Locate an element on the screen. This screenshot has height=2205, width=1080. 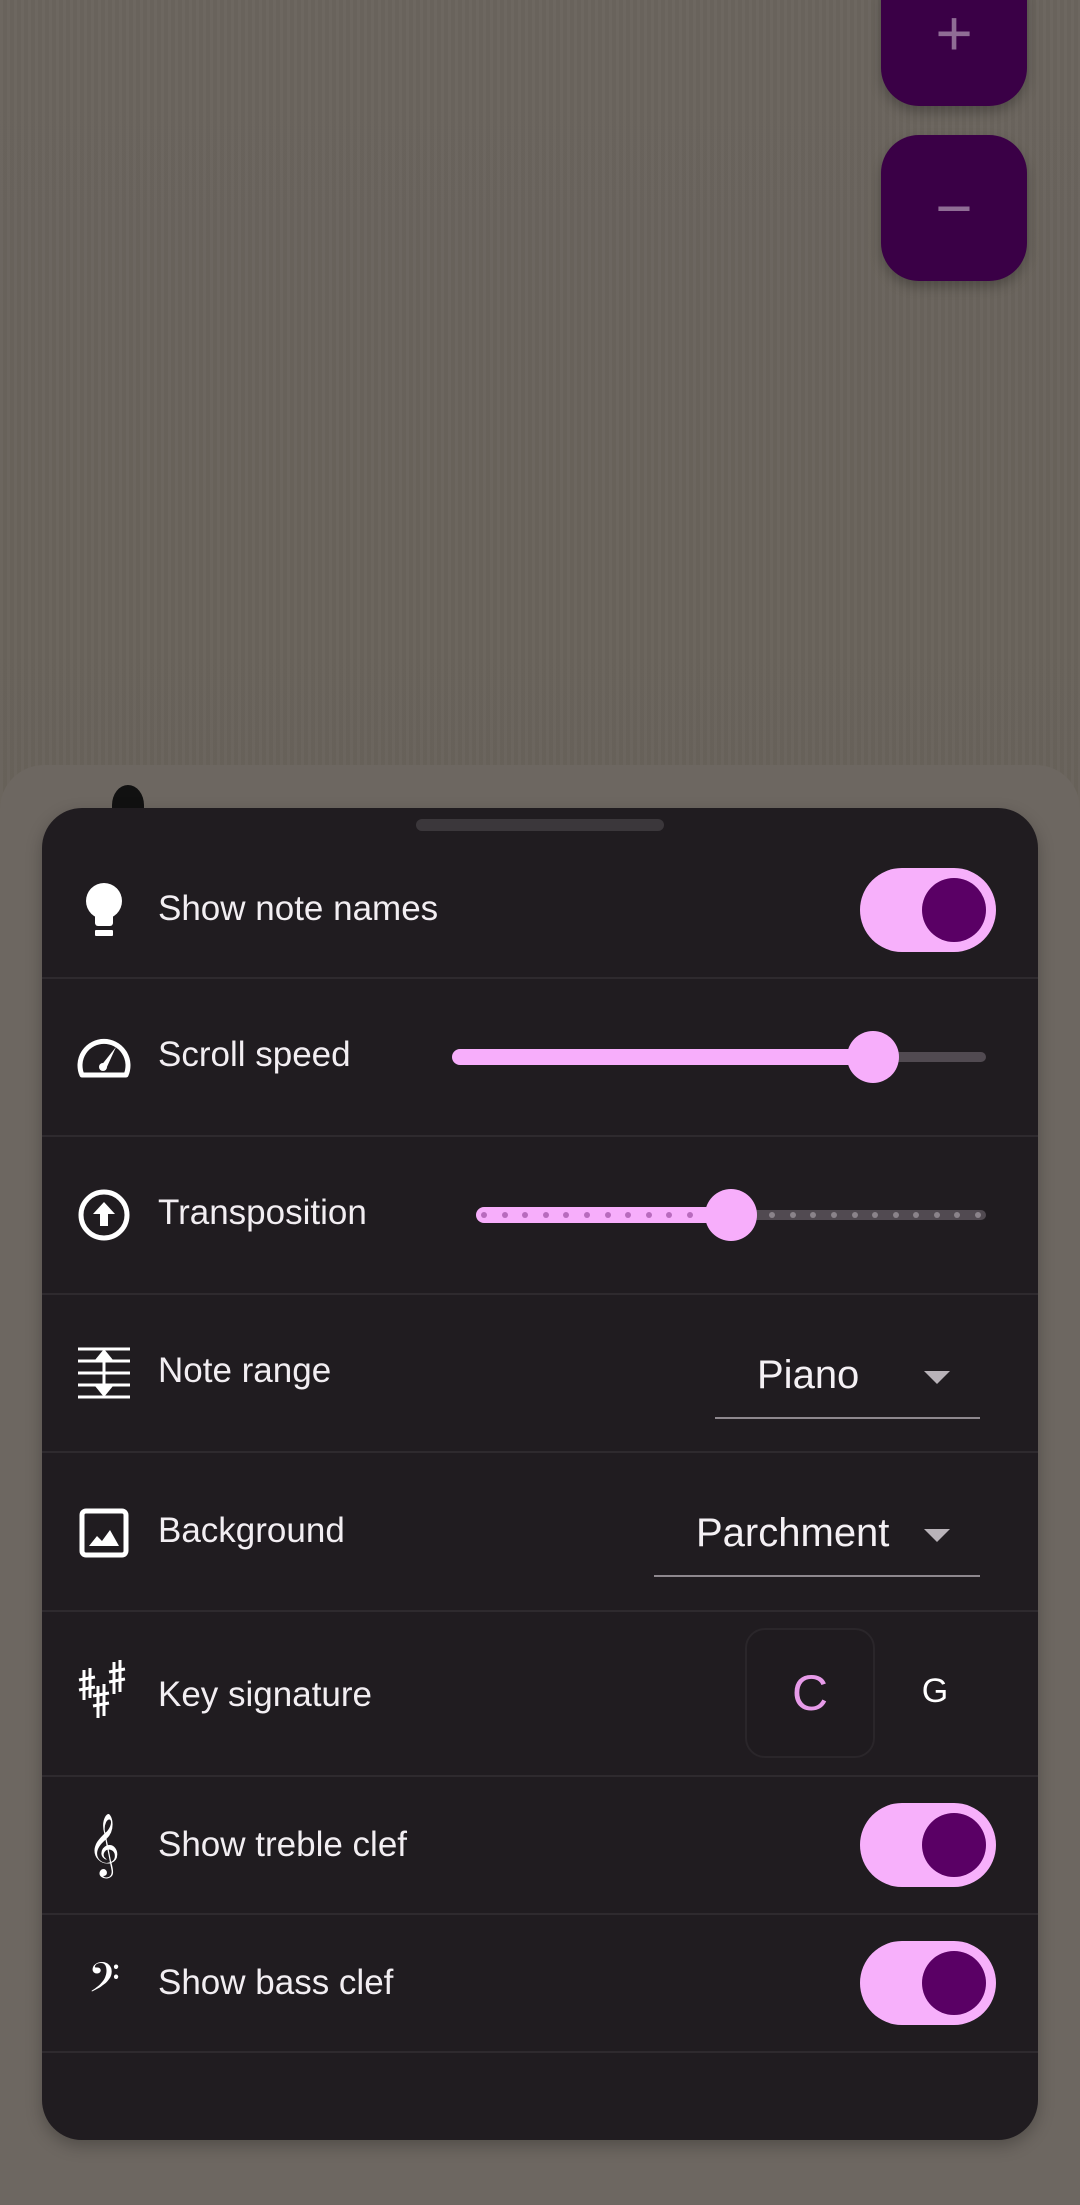
setting-label: Scroll speed is located at coordinates (254, 1054).